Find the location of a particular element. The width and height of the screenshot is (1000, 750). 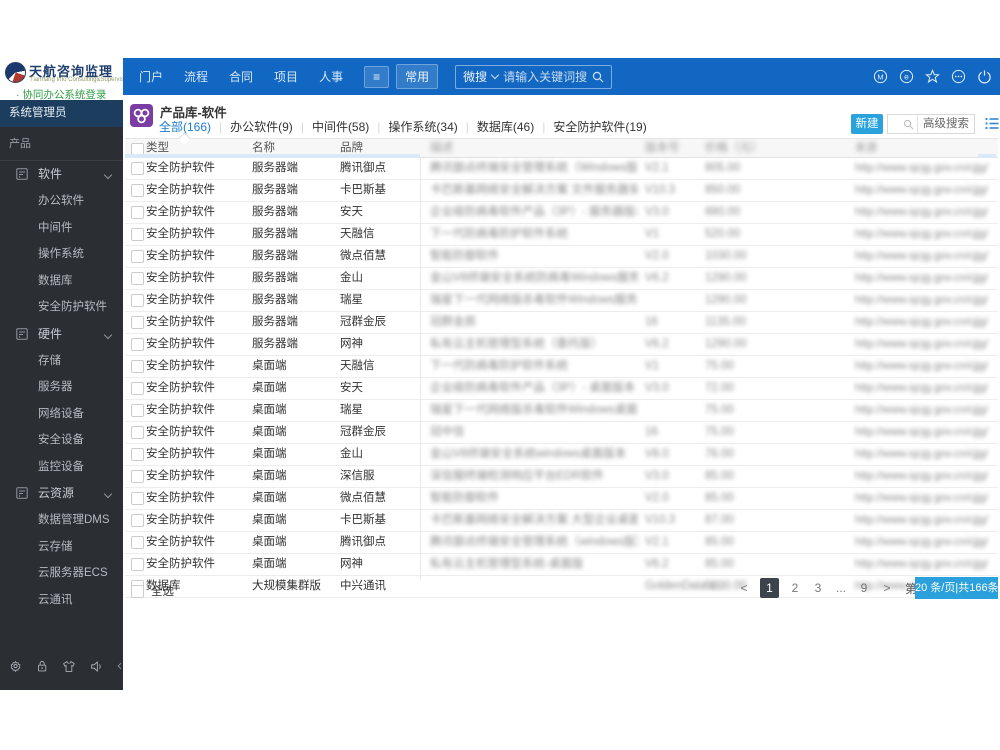

cell-col2: 服务器端 is located at coordinates (275, 168).